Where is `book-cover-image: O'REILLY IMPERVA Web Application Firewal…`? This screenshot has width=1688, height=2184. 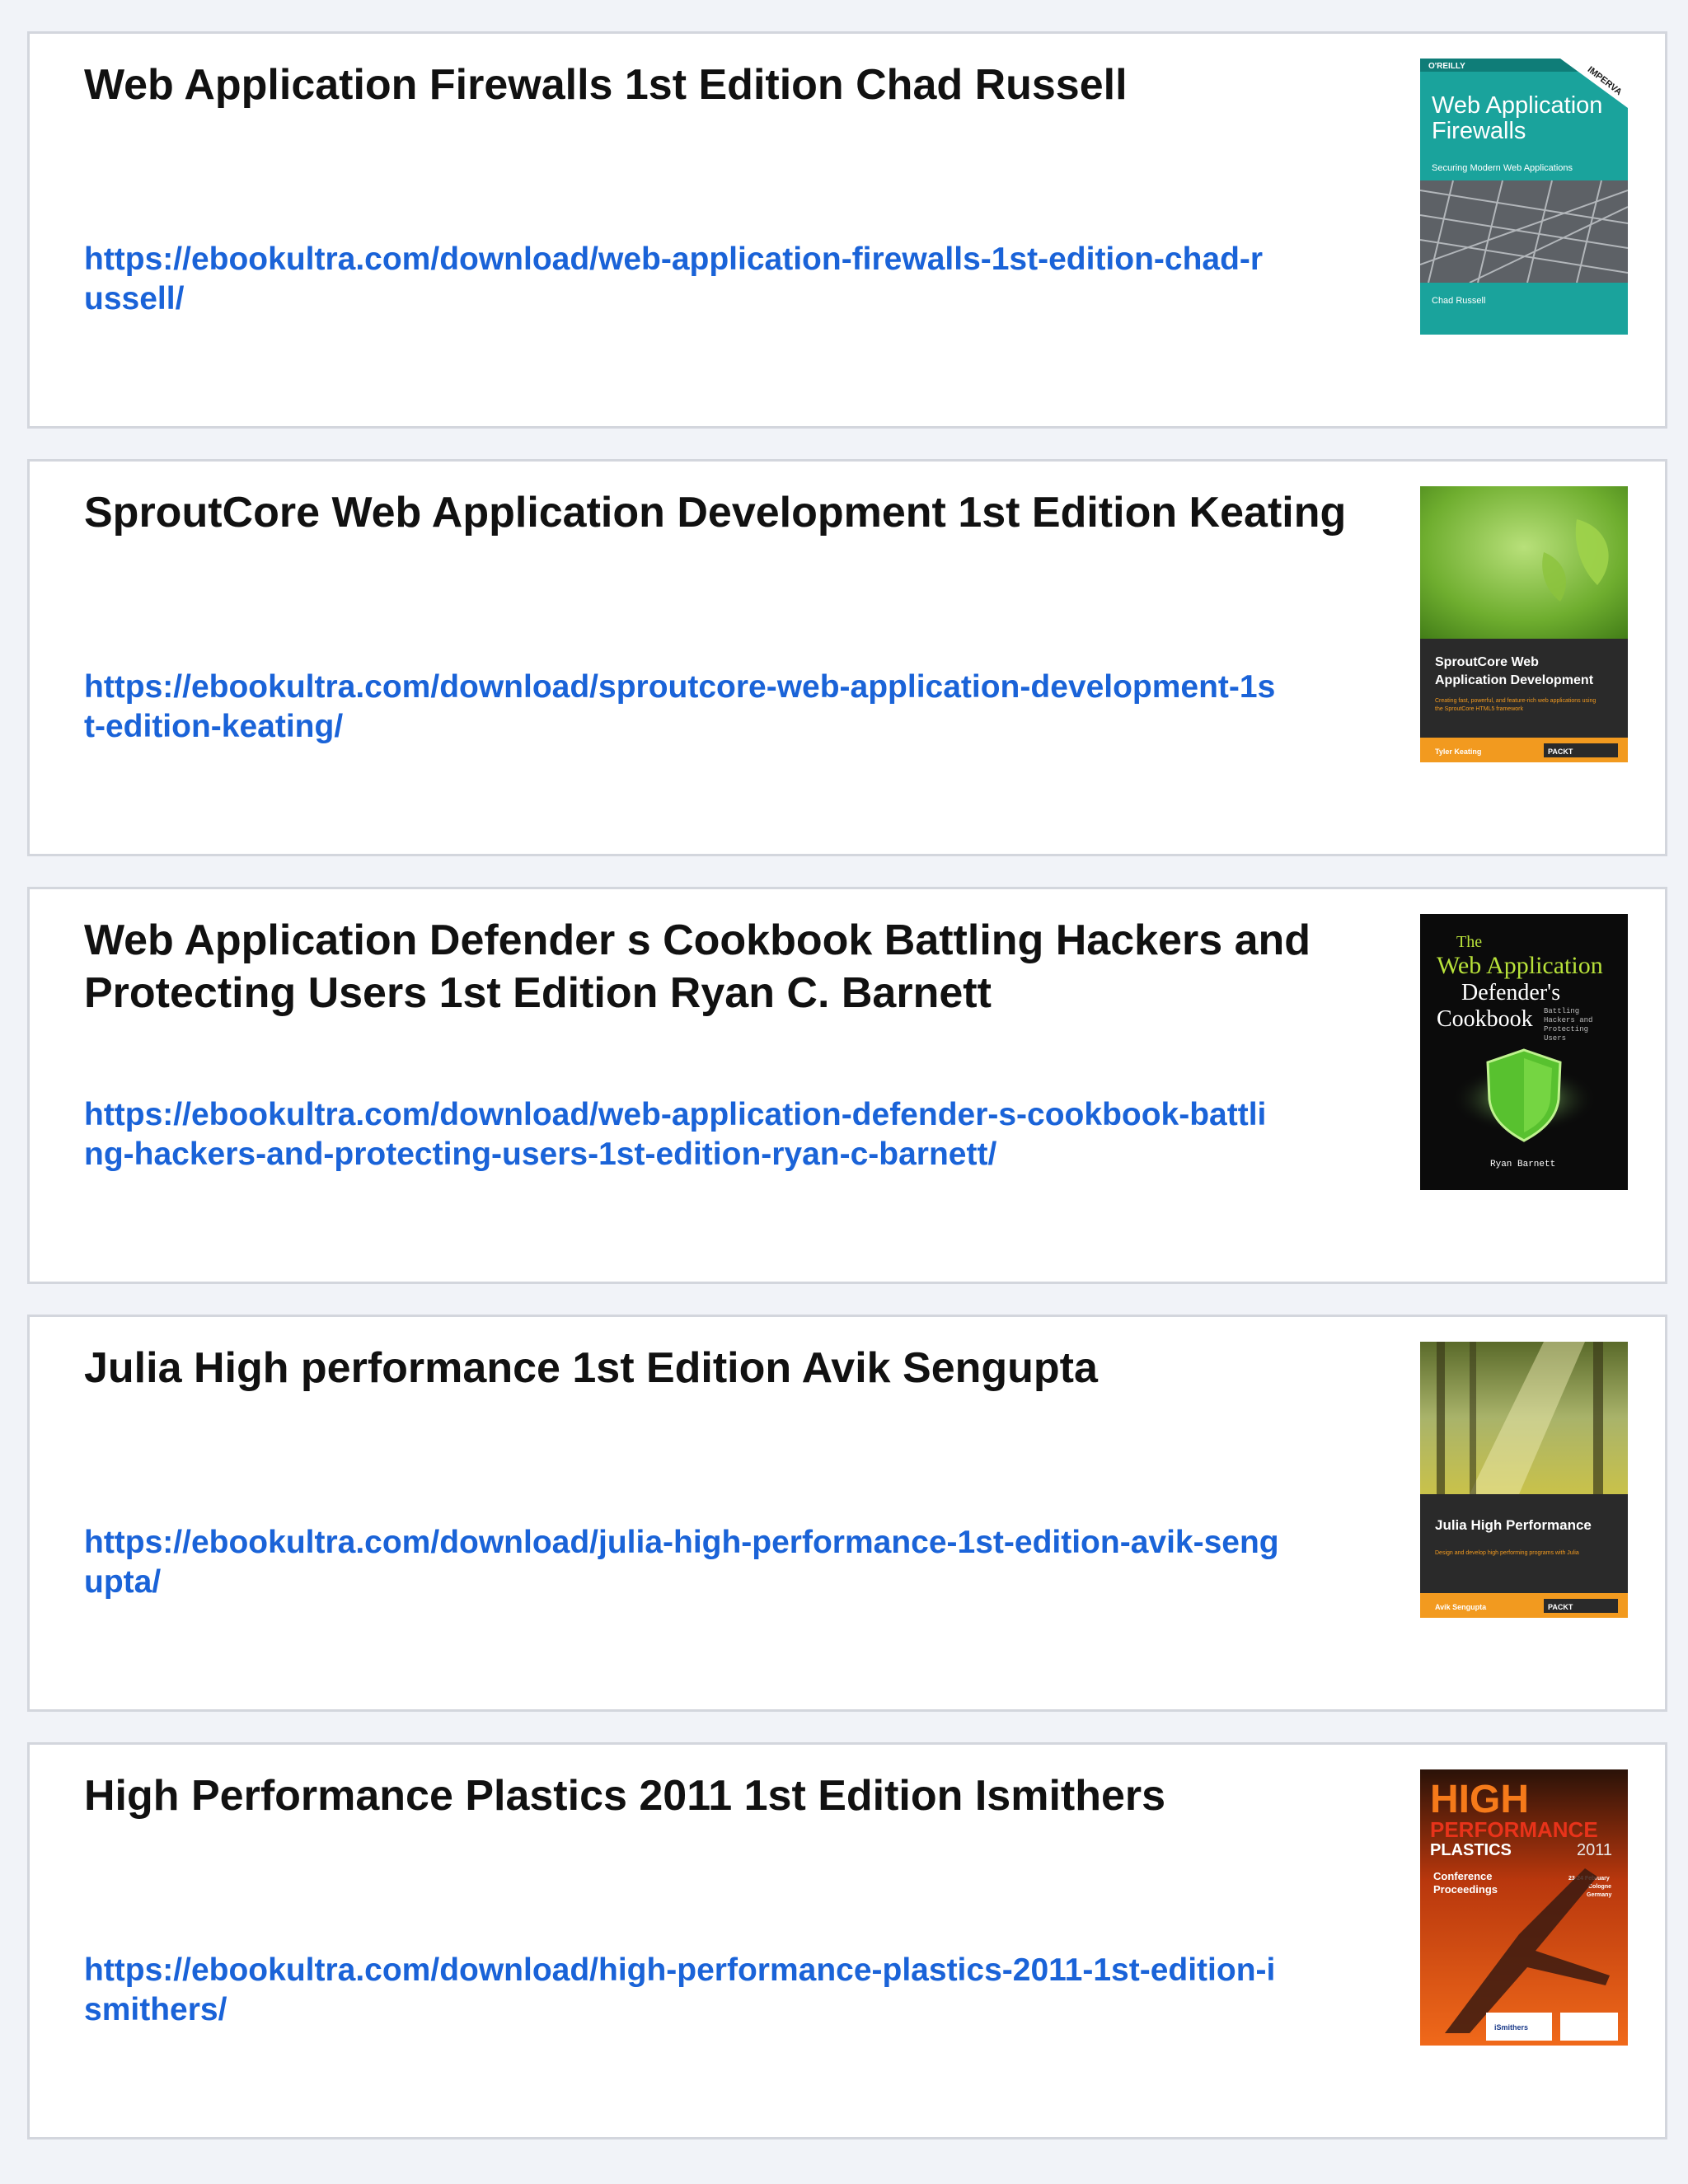 book-cover-image: O'REILLY IMPERVA Web Application Firewal… is located at coordinates (1524, 197).